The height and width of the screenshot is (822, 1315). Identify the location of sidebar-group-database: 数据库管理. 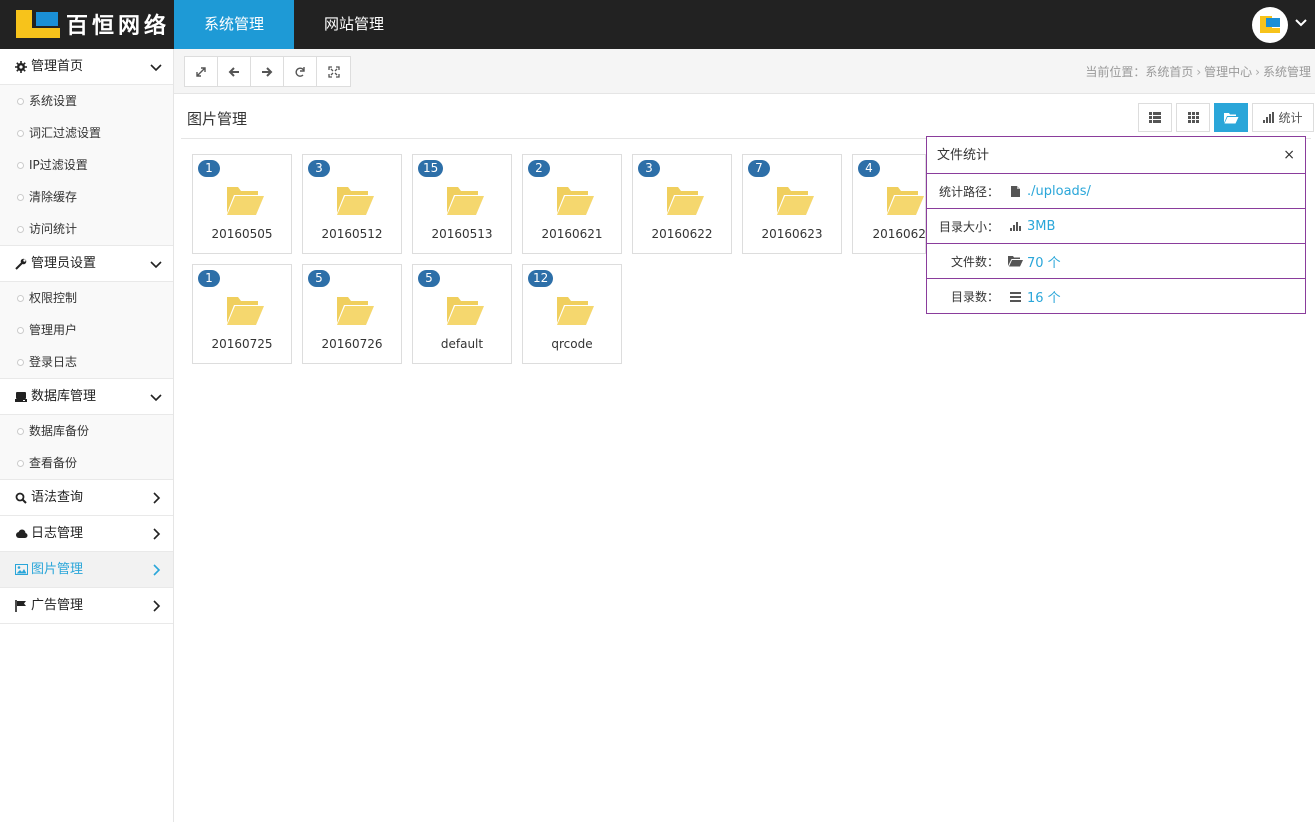
(86, 397).